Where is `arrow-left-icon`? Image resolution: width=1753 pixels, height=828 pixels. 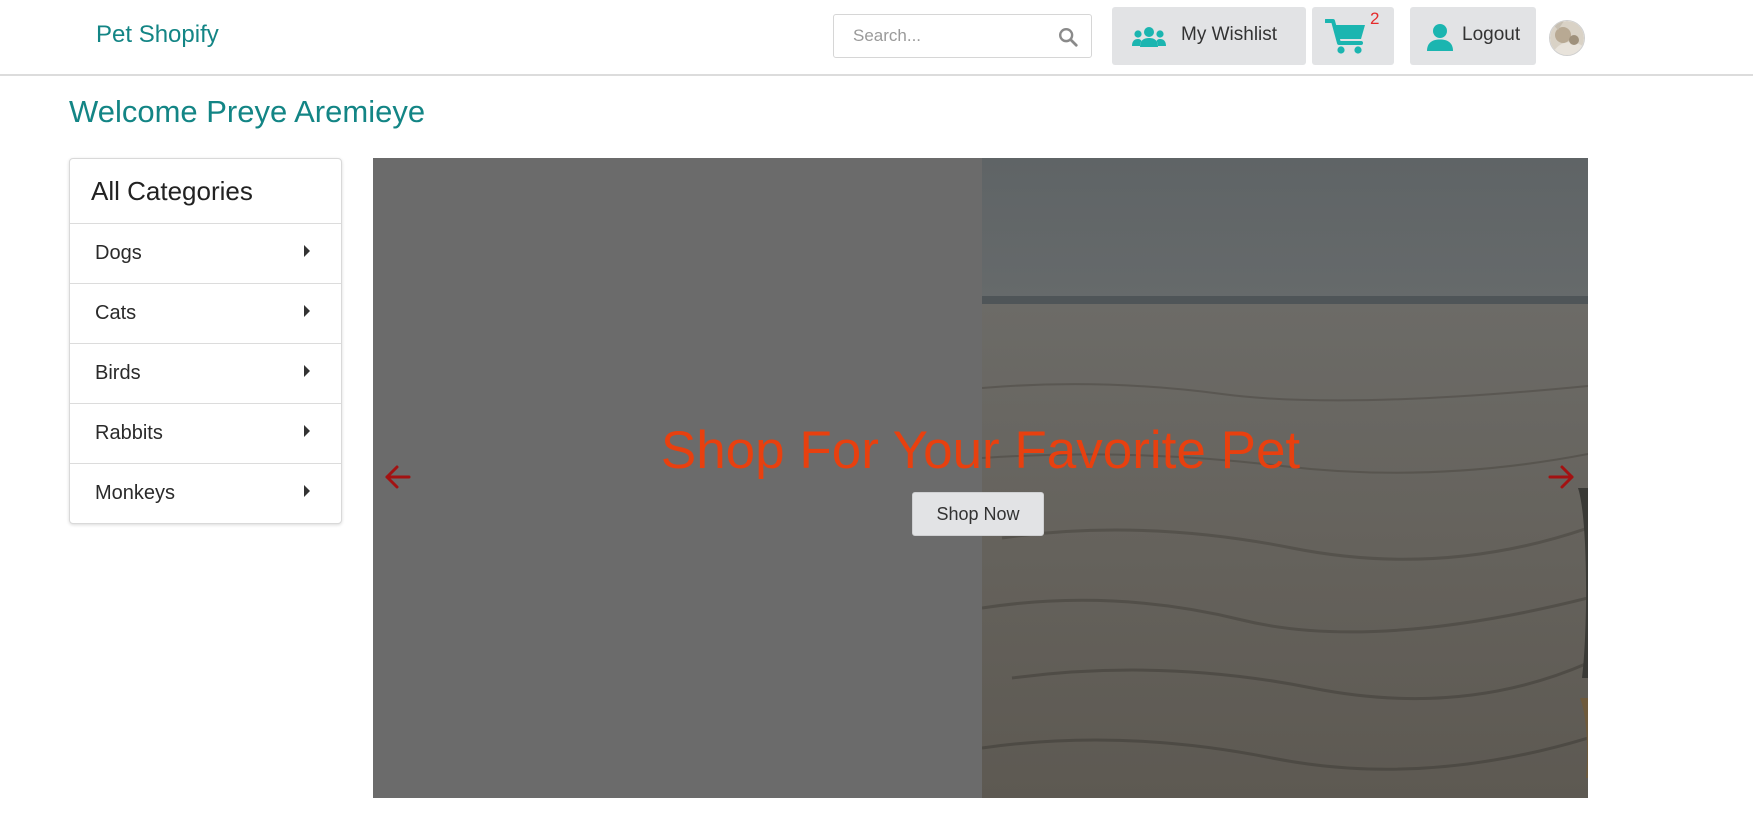
arrow-left-icon is located at coordinates (398, 477).